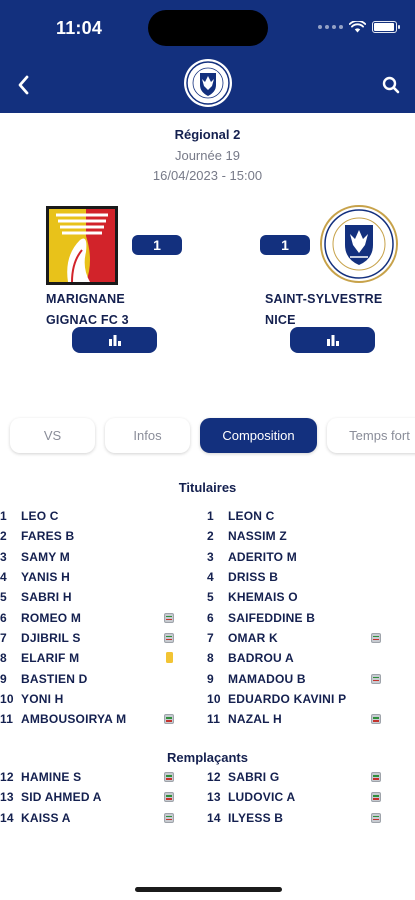 This screenshot has height=900, width=415. I want to click on away-substitutes-list: 12 SABRI G 13 LUDOVIC A 14 ILYESS B, so click(297, 797).